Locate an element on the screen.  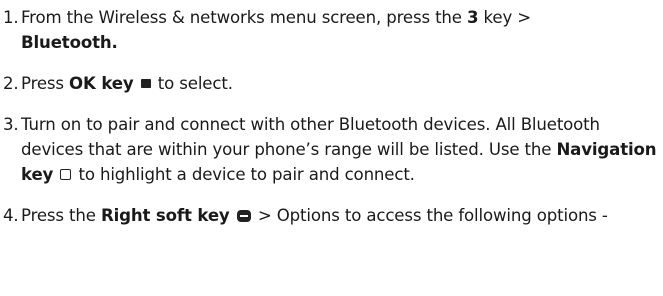
step-text: Press the is located at coordinates (61, 215).